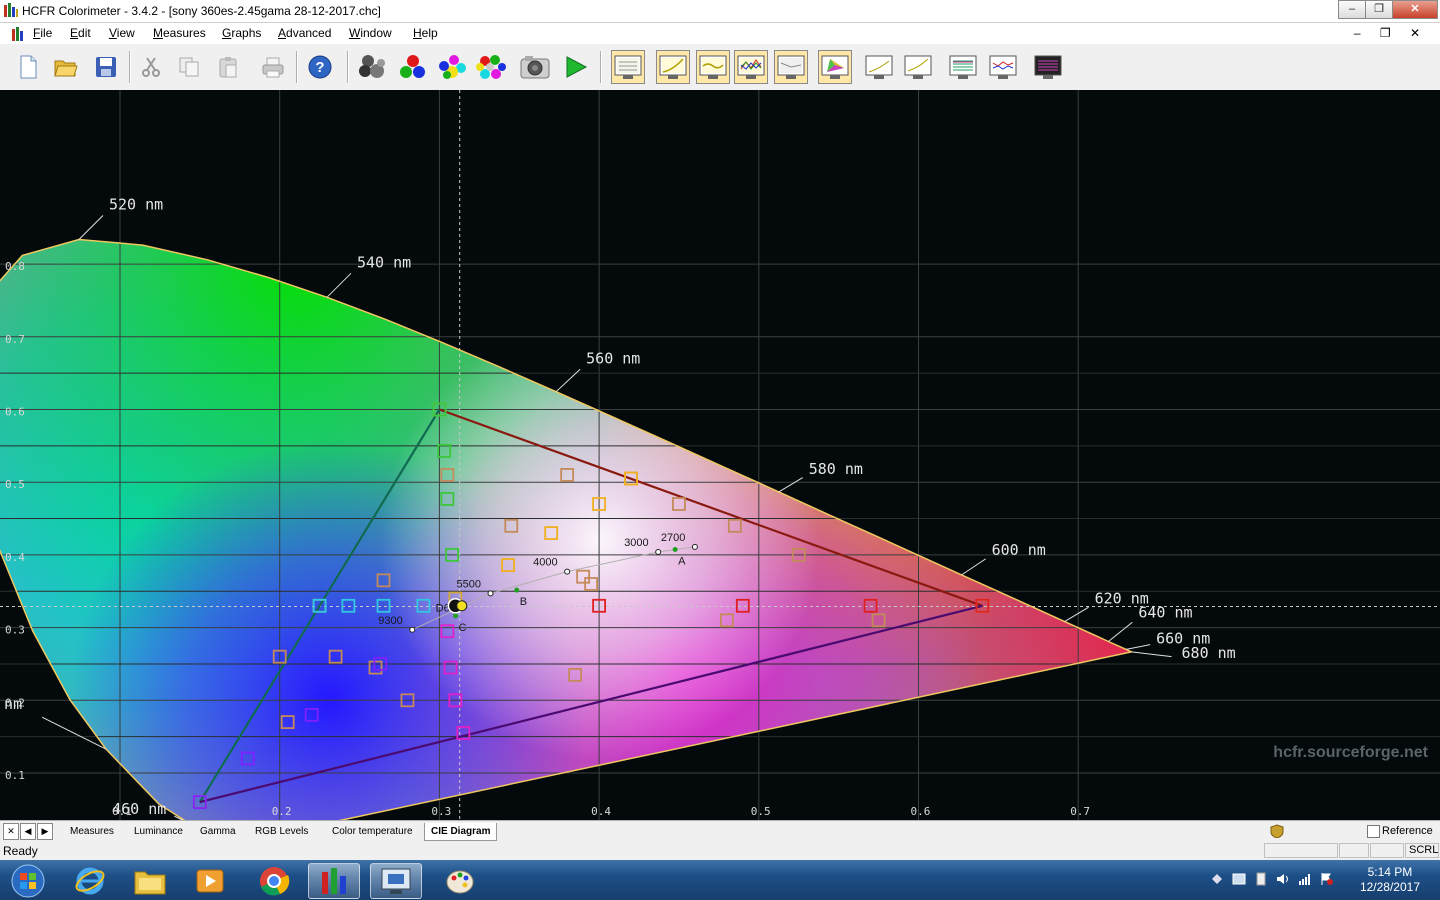 The image size is (1440, 900). What do you see at coordinates (28, 831) in the screenshot?
I see `tab-scroll-left-button: ◀` at bounding box center [28, 831].